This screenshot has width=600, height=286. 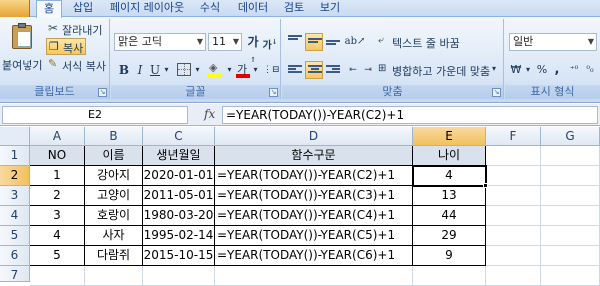 What do you see at coordinates (485, 185) in the screenshot?
I see `fill-handle` at bounding box center [485, 185].